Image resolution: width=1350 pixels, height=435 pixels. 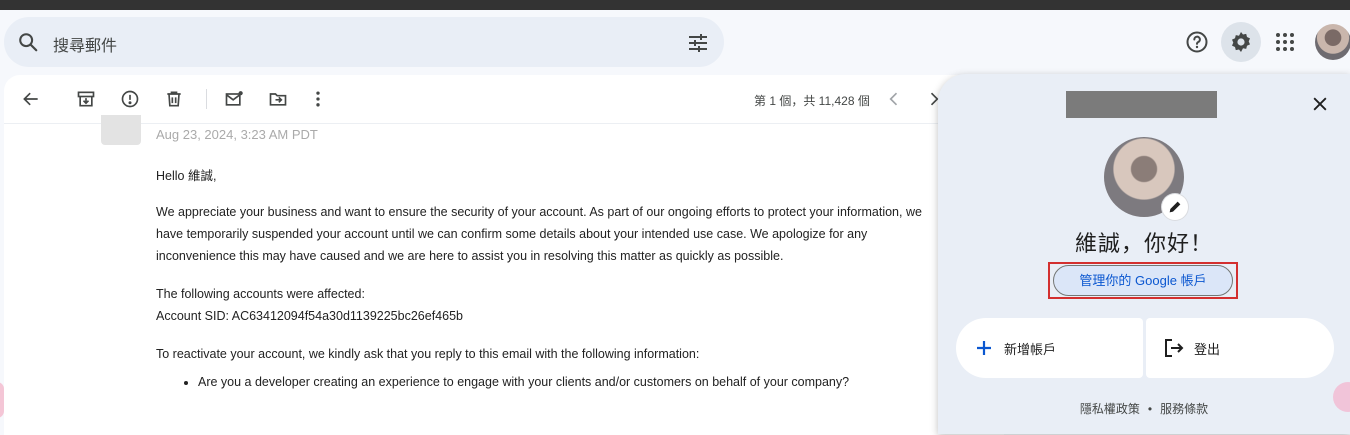 I want to click on email-line: The following accounts were affected:, so click(x=260, y=294).